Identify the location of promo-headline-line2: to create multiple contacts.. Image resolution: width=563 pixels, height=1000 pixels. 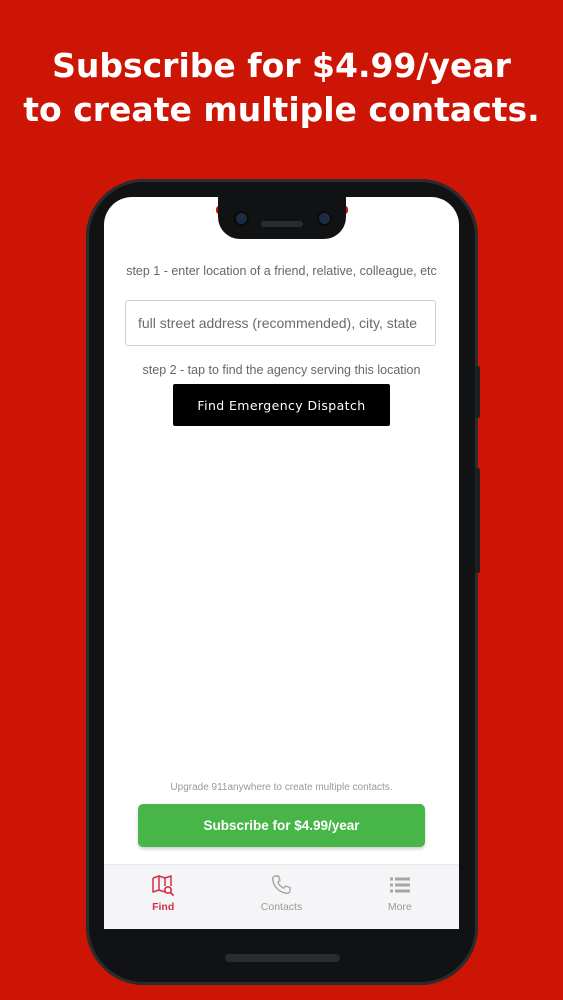
(281, 109).